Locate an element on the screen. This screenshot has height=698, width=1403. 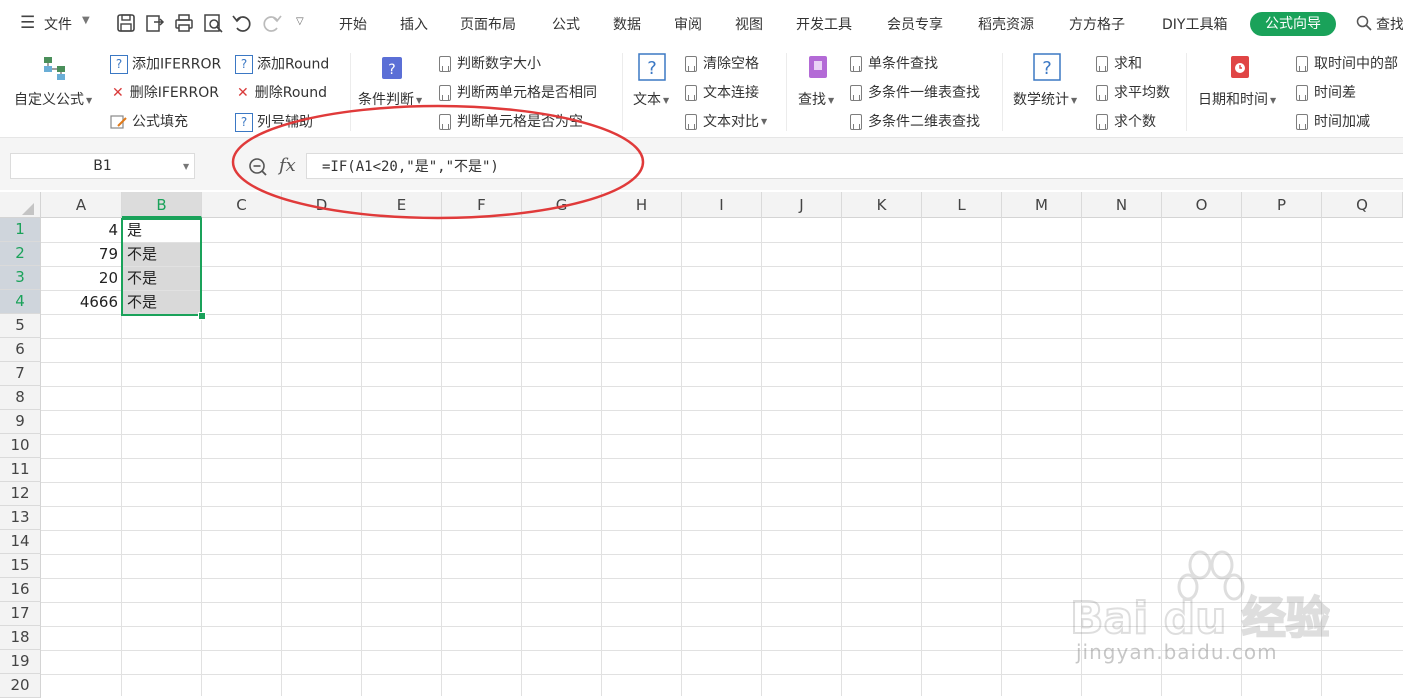
search-icon is located at coordinates (1364, 23).